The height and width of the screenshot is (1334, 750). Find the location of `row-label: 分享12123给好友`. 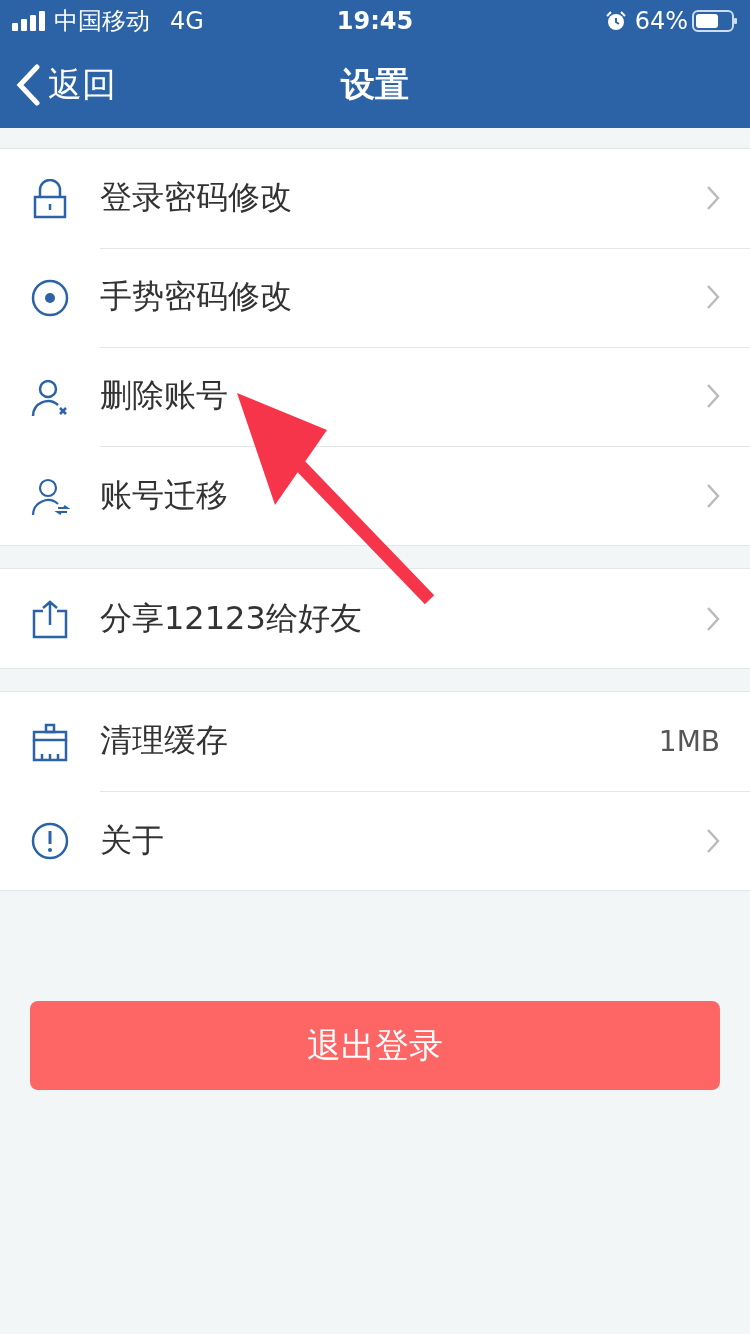

row-label: 分享12123给好友 is located at coordinates (231, 618).